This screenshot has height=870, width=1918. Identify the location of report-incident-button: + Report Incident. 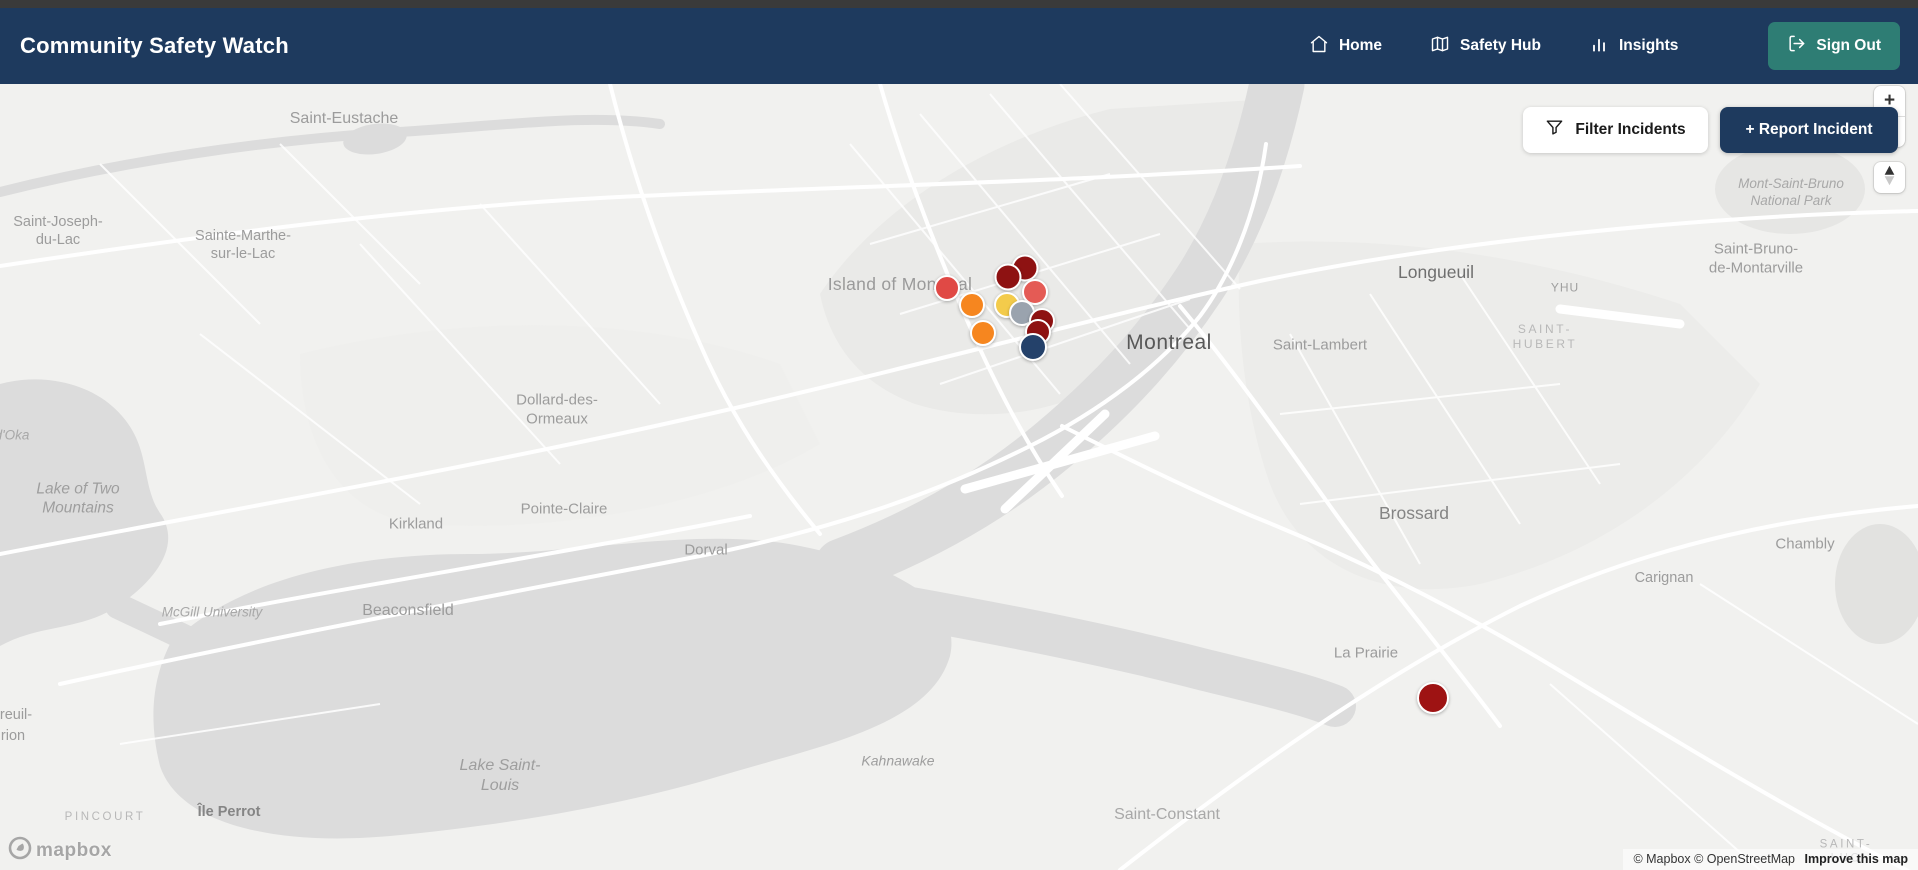
(1809, 130).